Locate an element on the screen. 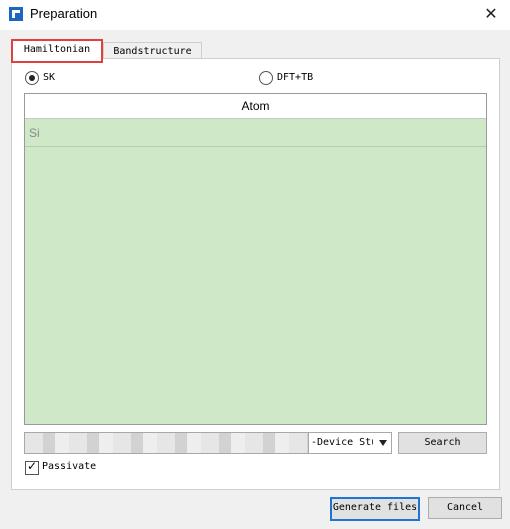  checkmark-icon: ✓ is located at coordinates (32, 466).